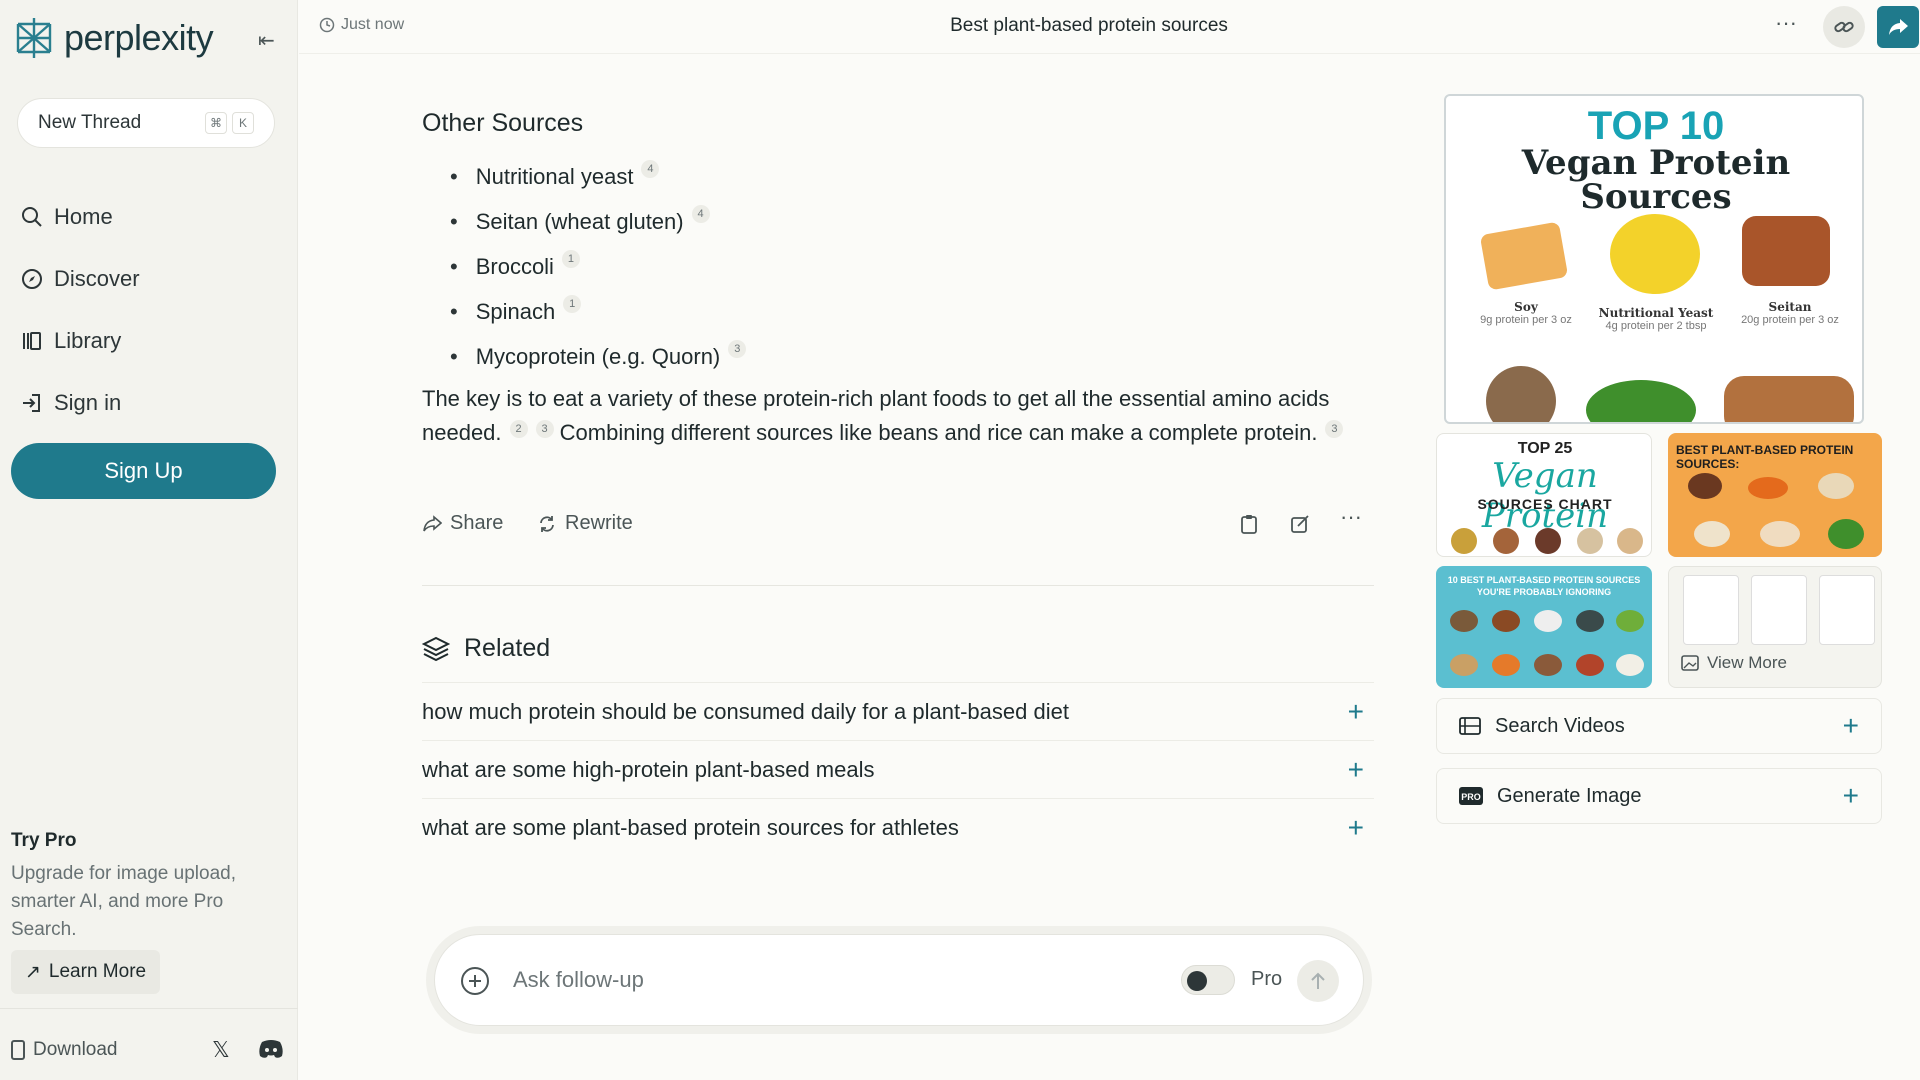 Image resolution: width=1920 pixels, height=1080 pixels. What do you see at coordinates (1656, 326) in the screenshot?
I see `food-sub: 4g protein per 2 tbsp` at bounding box center [1656, 326].